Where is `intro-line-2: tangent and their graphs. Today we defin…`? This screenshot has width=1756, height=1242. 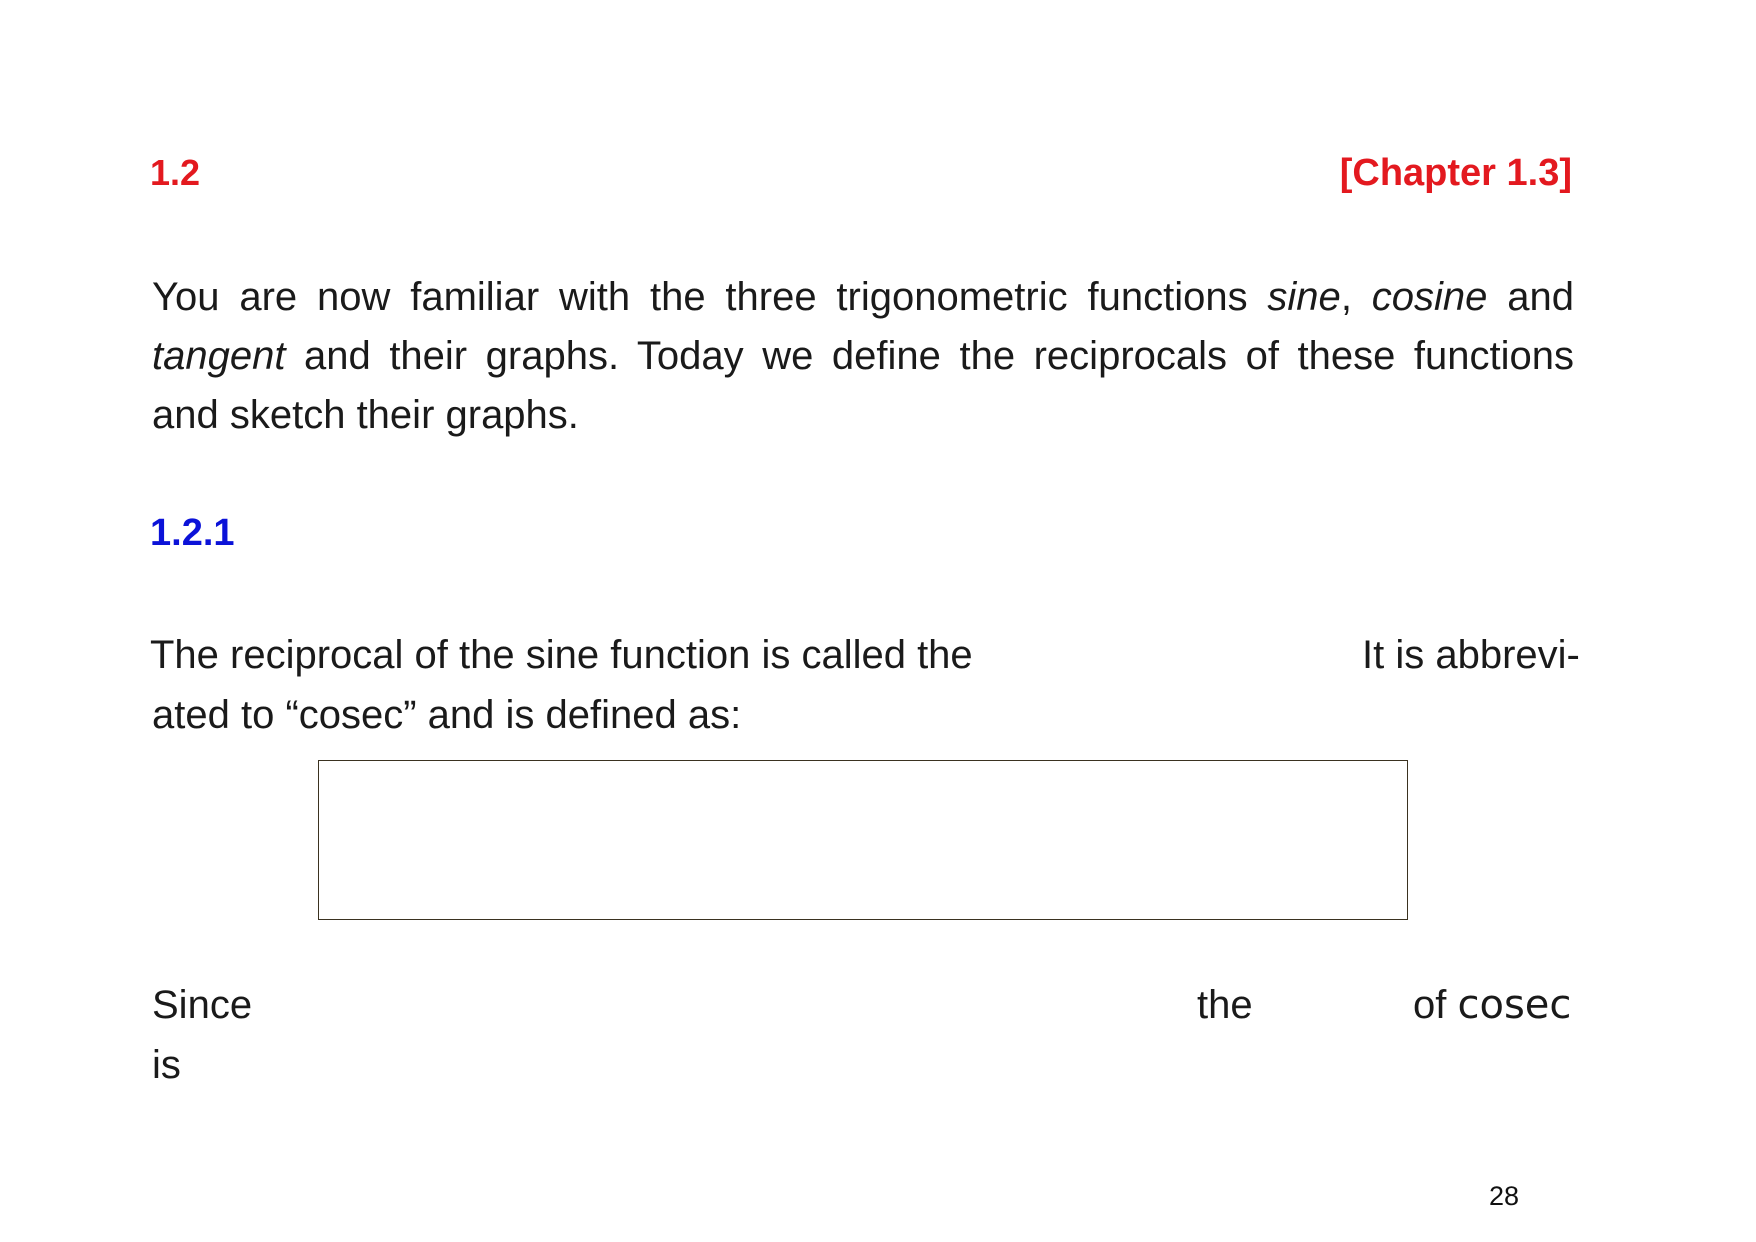 intro-line-2: tangent and their graphs. Today we defin… is located at coordinates (863, 356).